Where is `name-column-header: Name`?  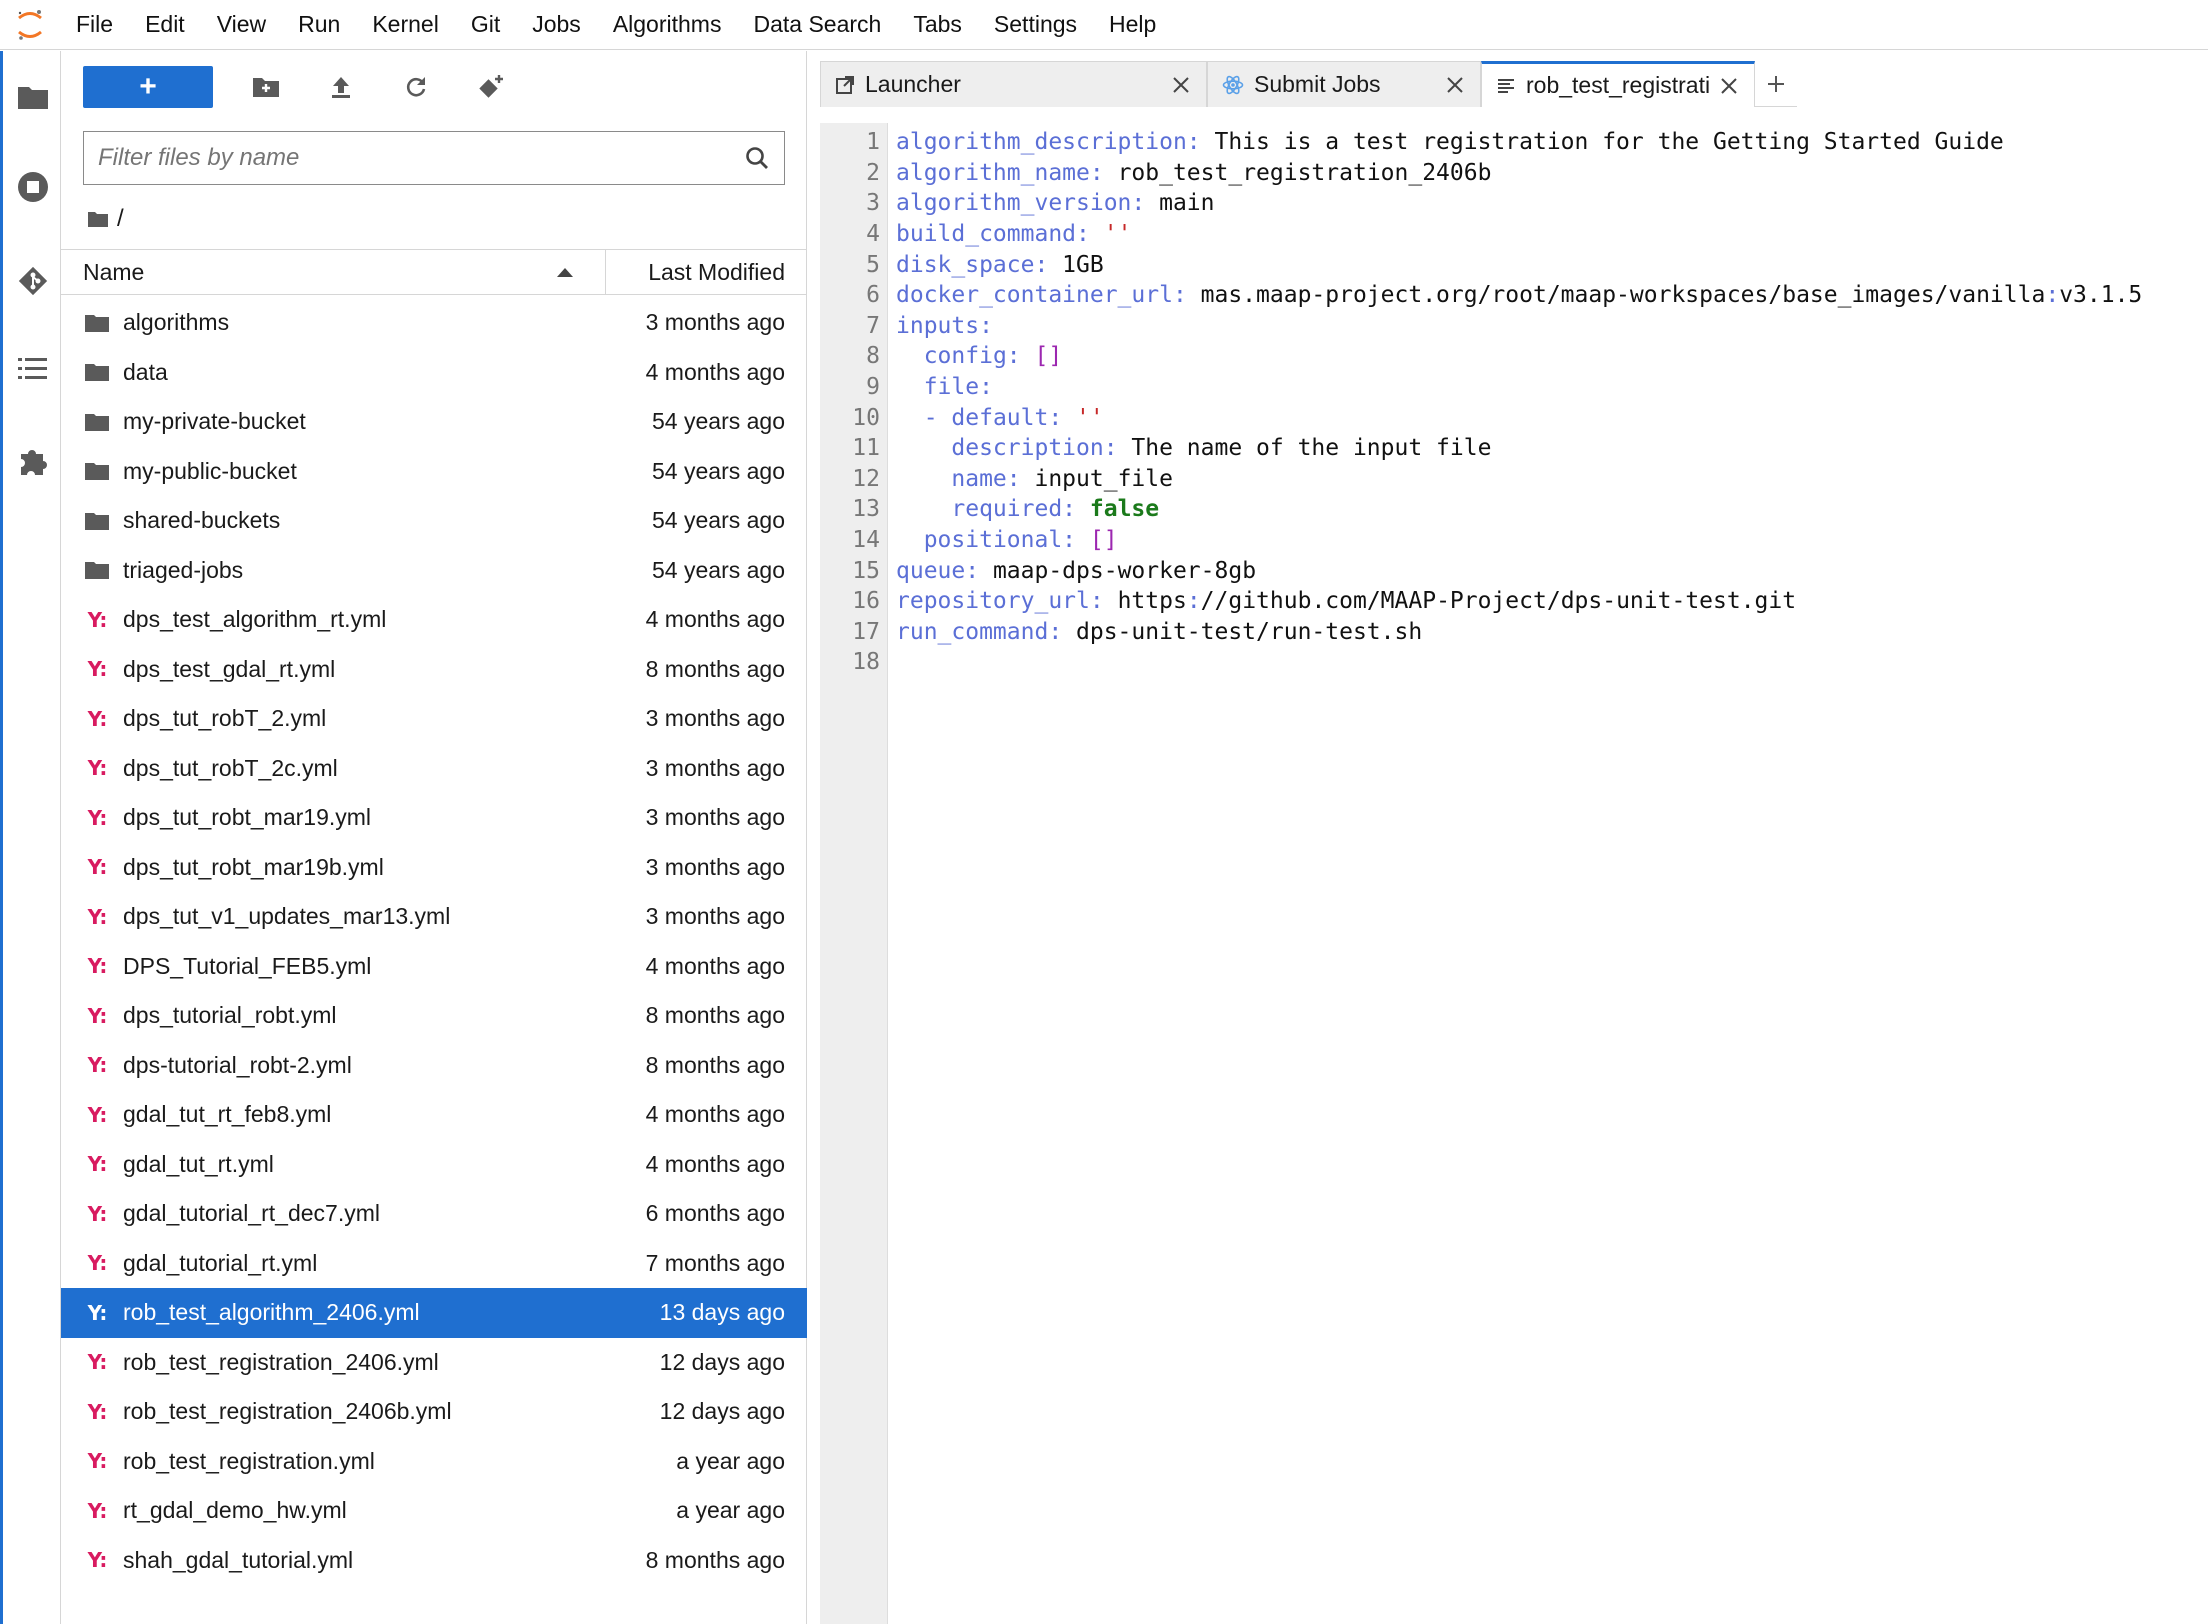
name-column-header: Name is located at coordinates (333, 272).